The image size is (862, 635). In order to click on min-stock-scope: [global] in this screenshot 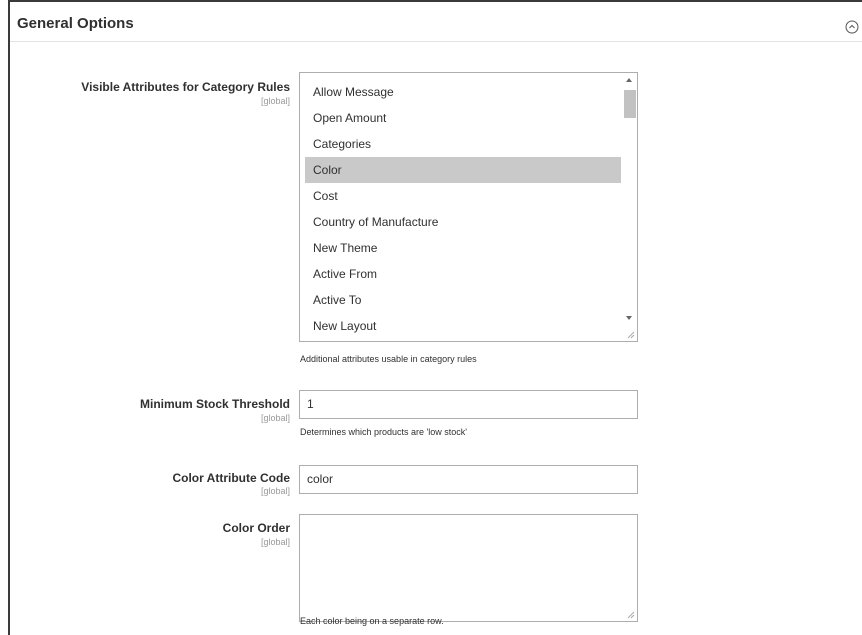, I will do `click(275, 418)`.